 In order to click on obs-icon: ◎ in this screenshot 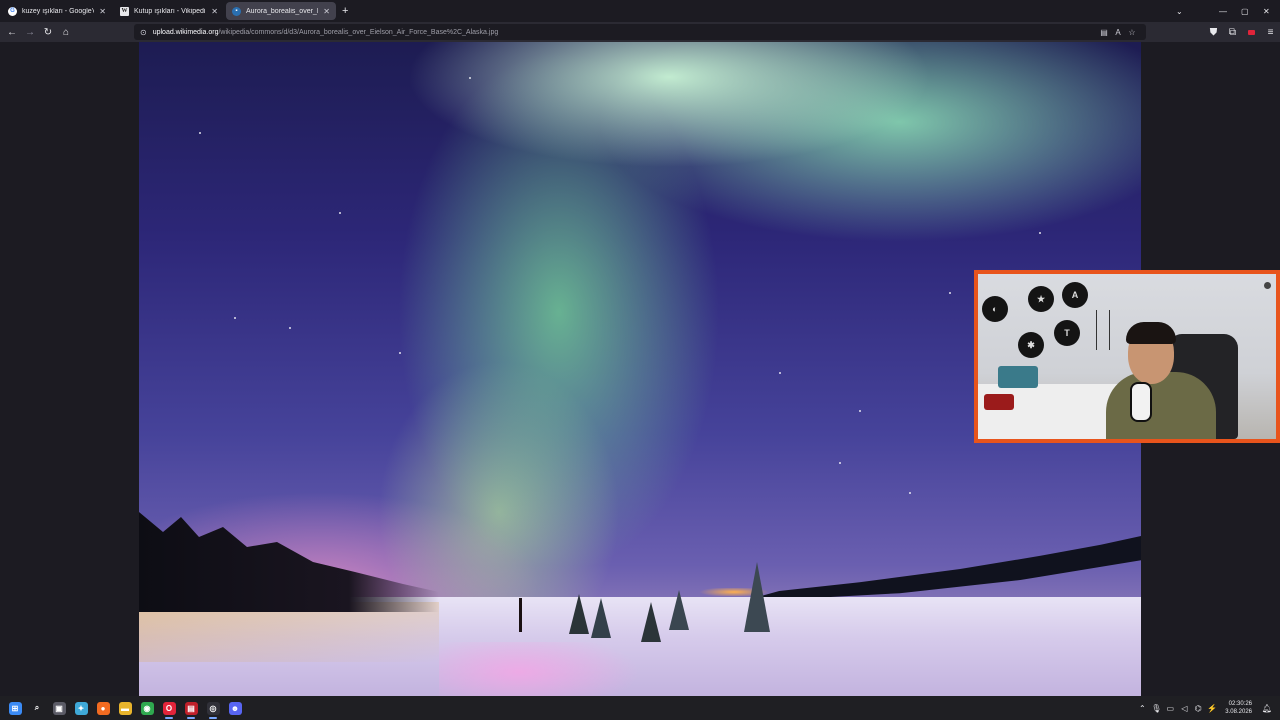, I will do `click(213, 708)`.